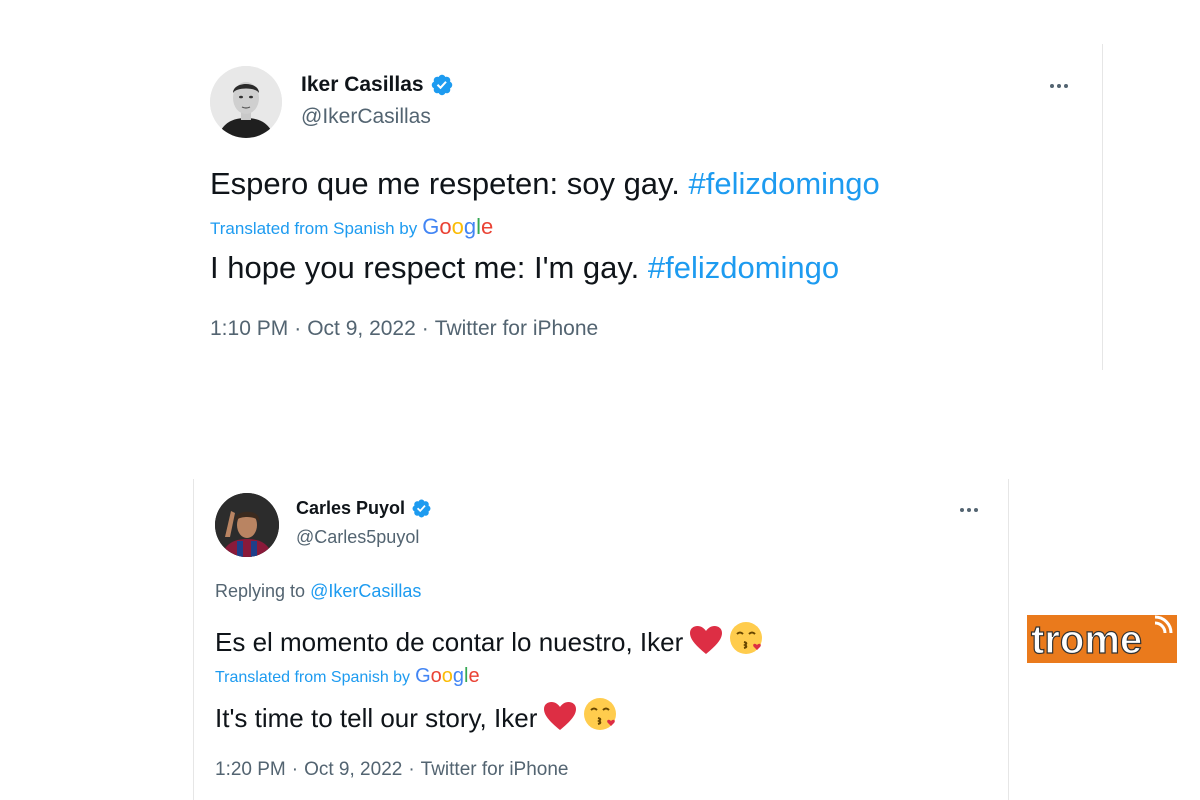  I want to click on avatar-casillas, so click(246, 102).